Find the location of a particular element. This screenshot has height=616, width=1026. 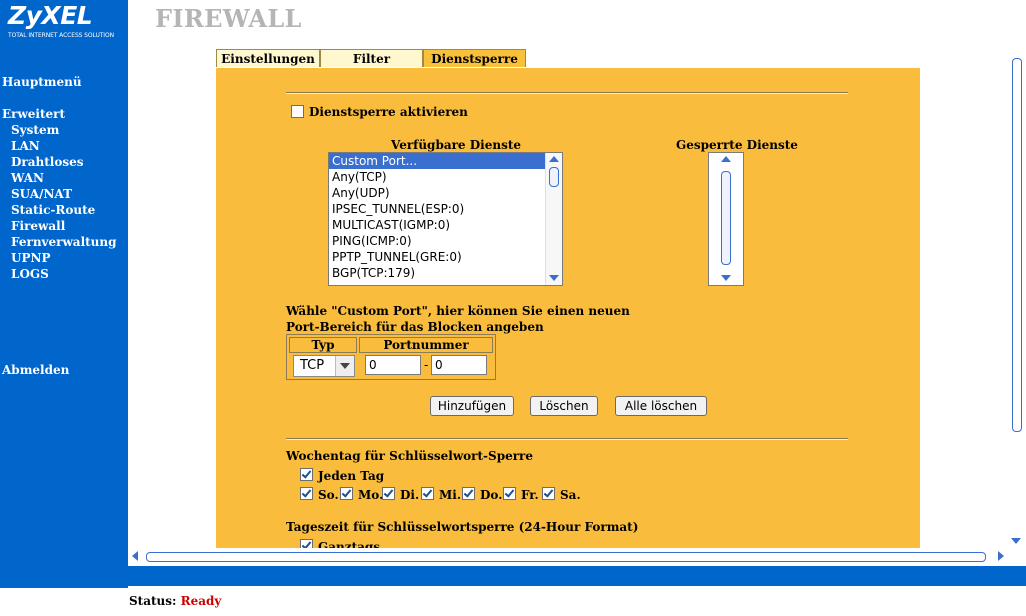

day-label-sat: Sa. is located at coordinates (570, 495).